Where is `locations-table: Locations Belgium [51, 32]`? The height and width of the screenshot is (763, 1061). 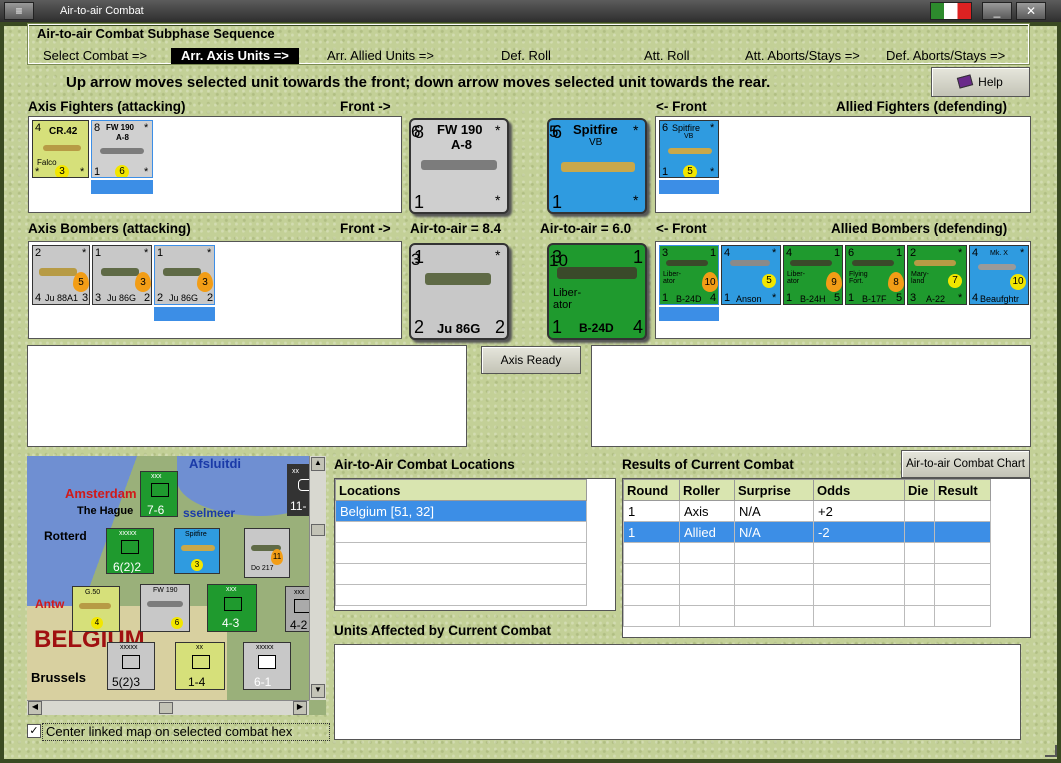 locations-table: Locations Belgium [51, 32] is located at coordinates (461, 542).